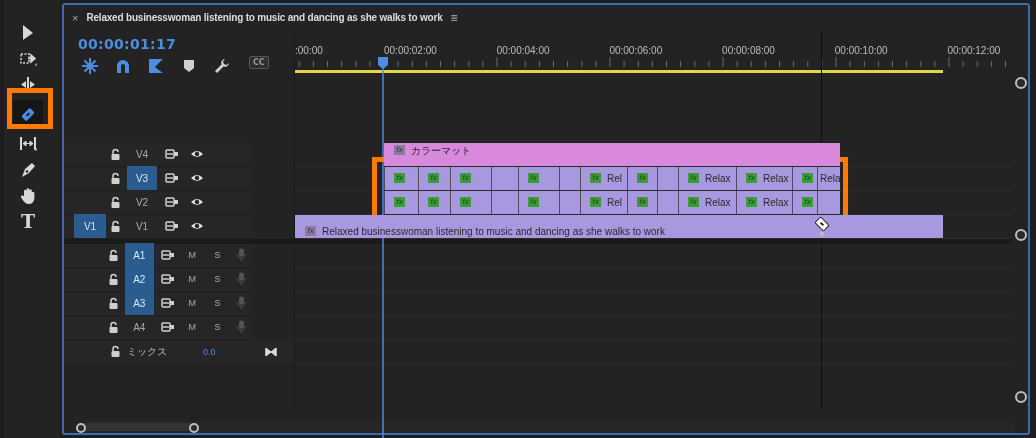 The width and height of the screenshot is (1036, 438). I want to click on mix-value: 0.0, so click(234, 351).